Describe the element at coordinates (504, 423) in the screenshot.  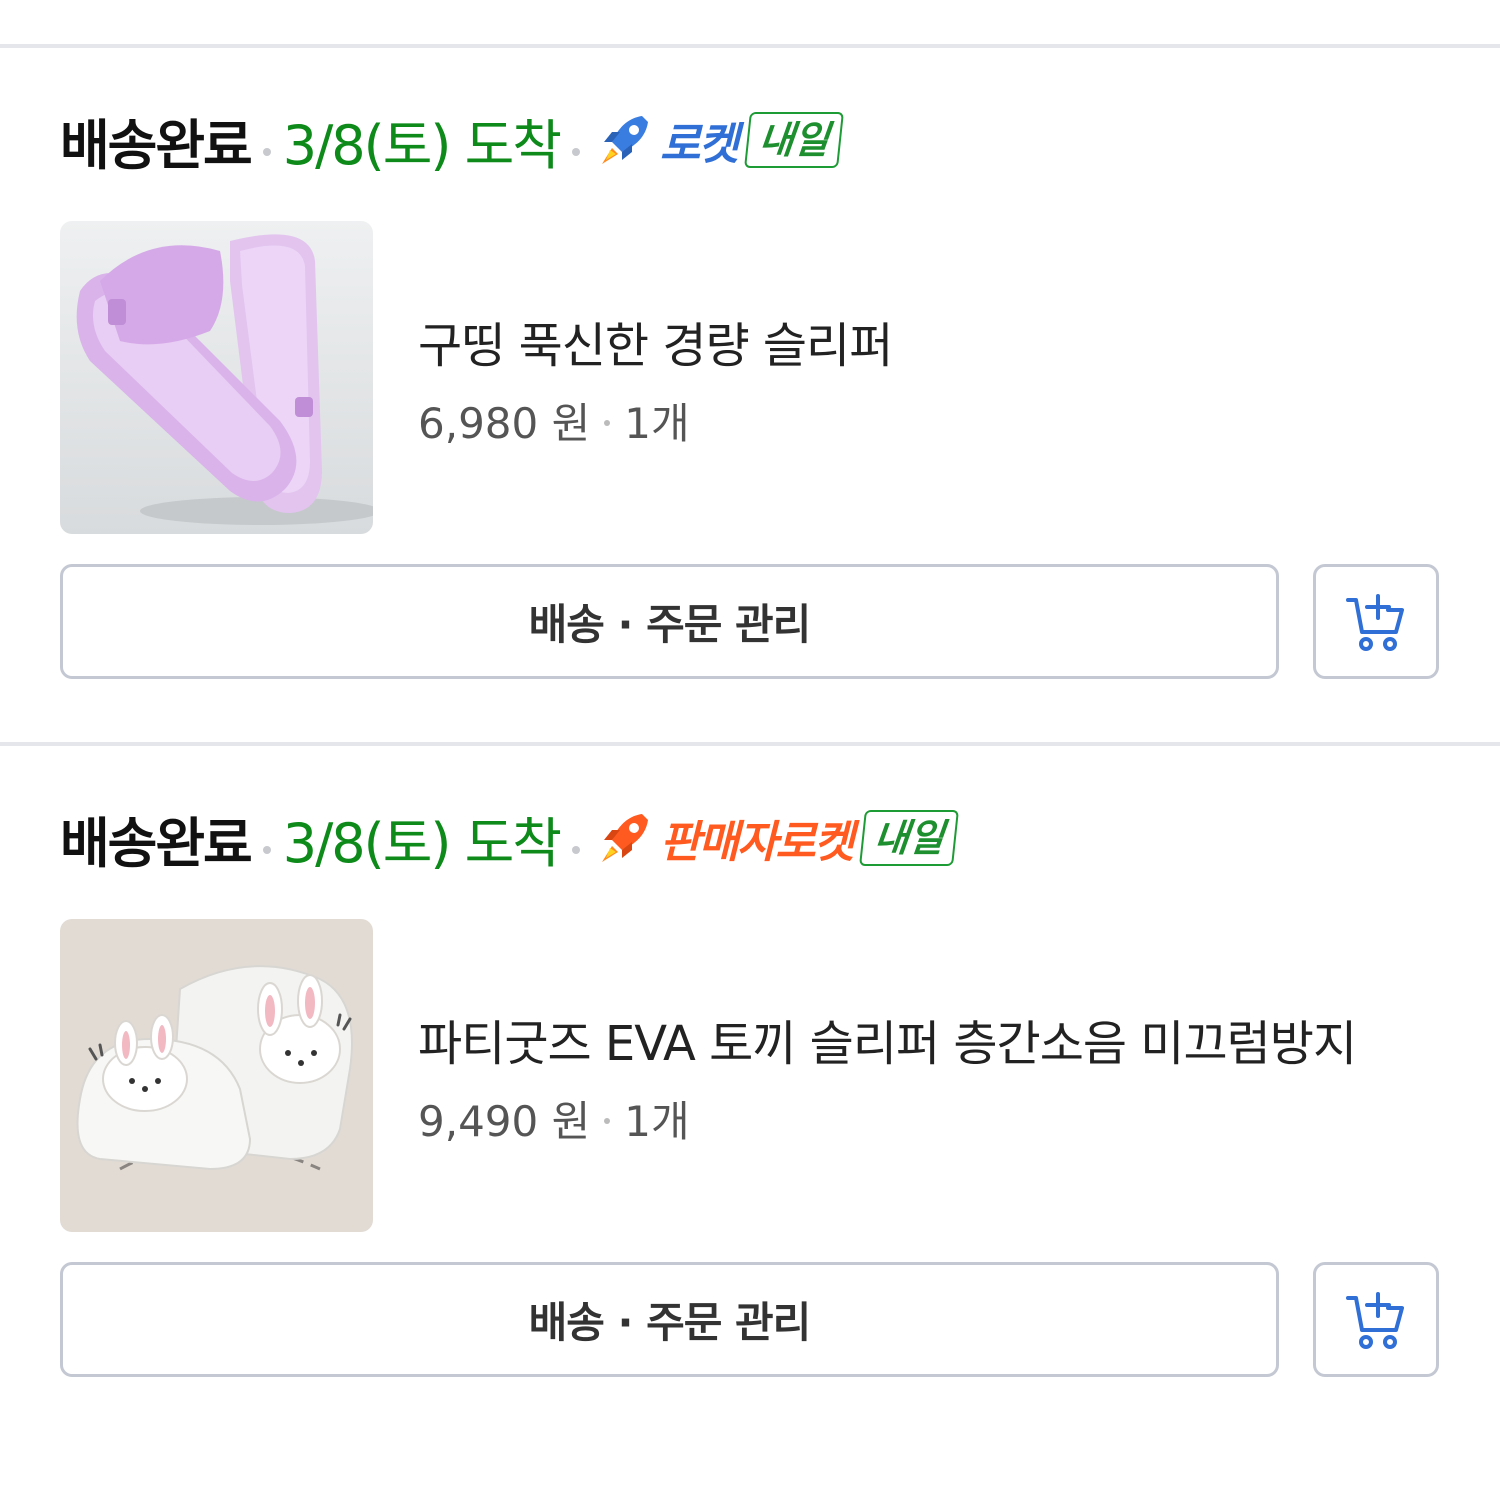
I see `product-price: 6,980 원` at that location.